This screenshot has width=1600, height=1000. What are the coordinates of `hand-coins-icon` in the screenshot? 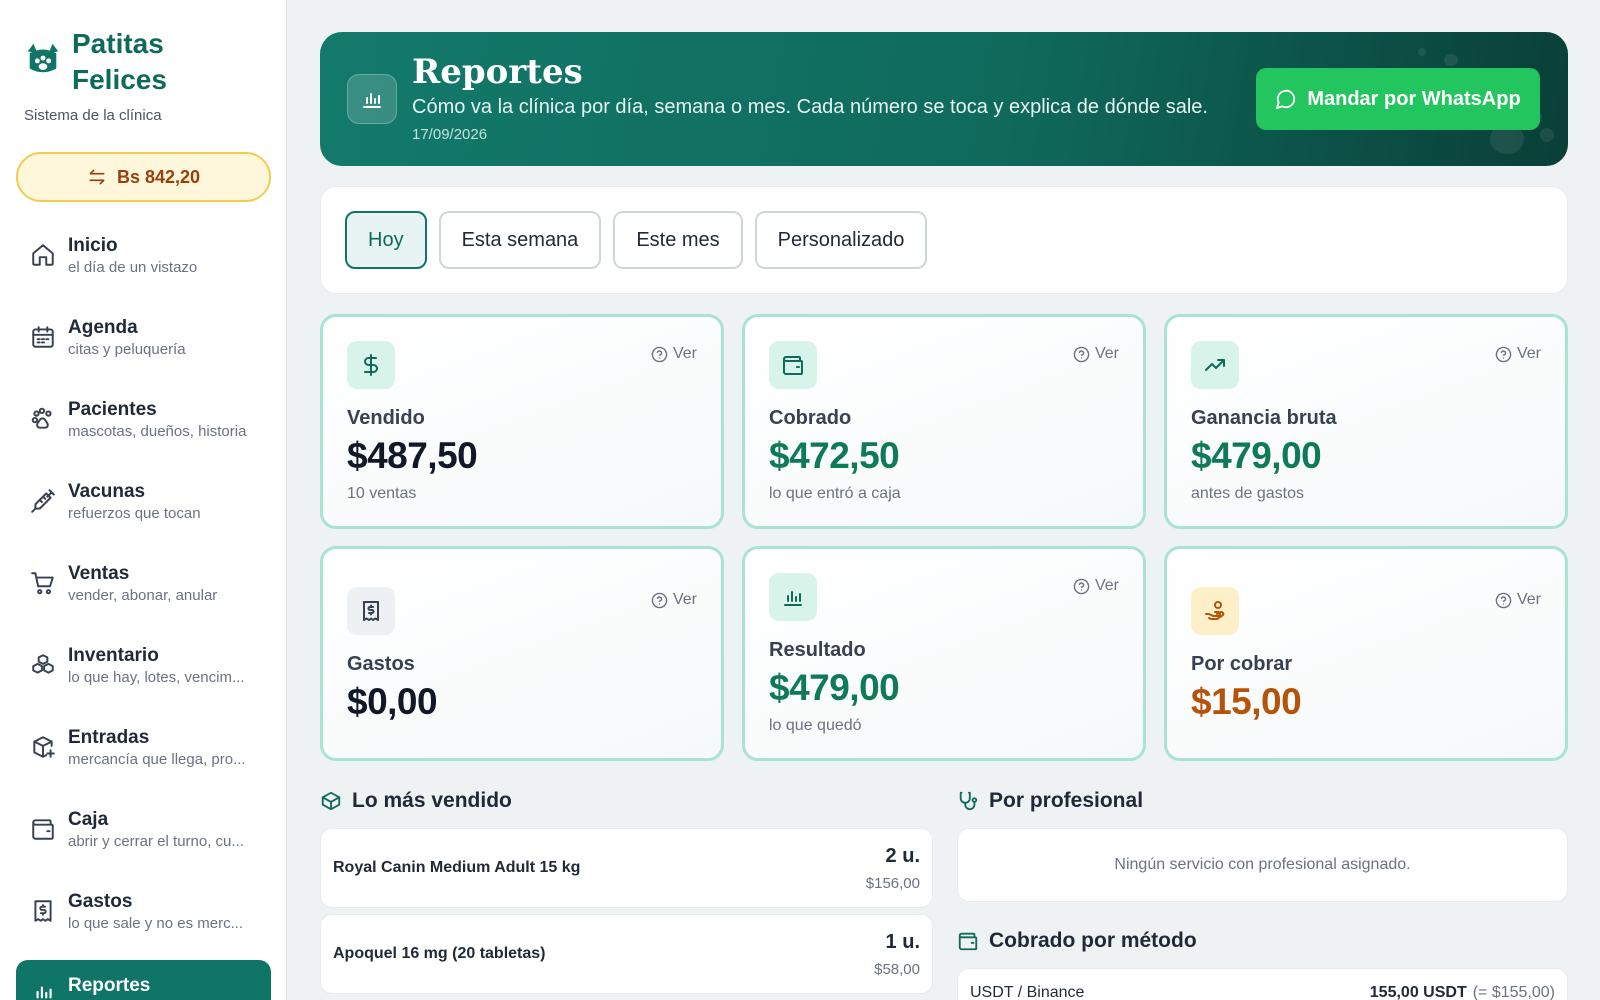 It's located at (1215, 611).